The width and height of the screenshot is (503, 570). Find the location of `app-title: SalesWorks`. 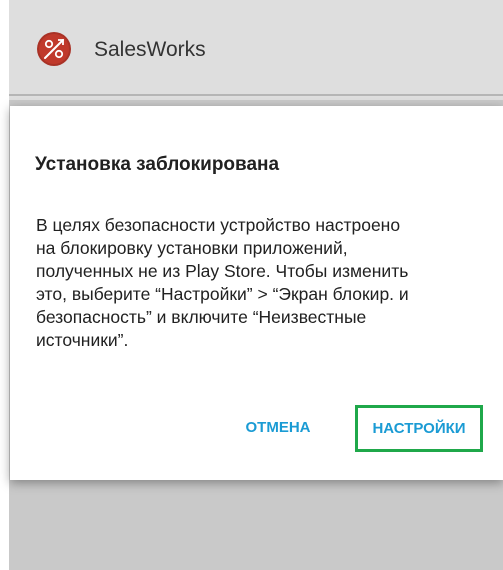

app-title: SalesWorks is located at coordinates (150, 49).